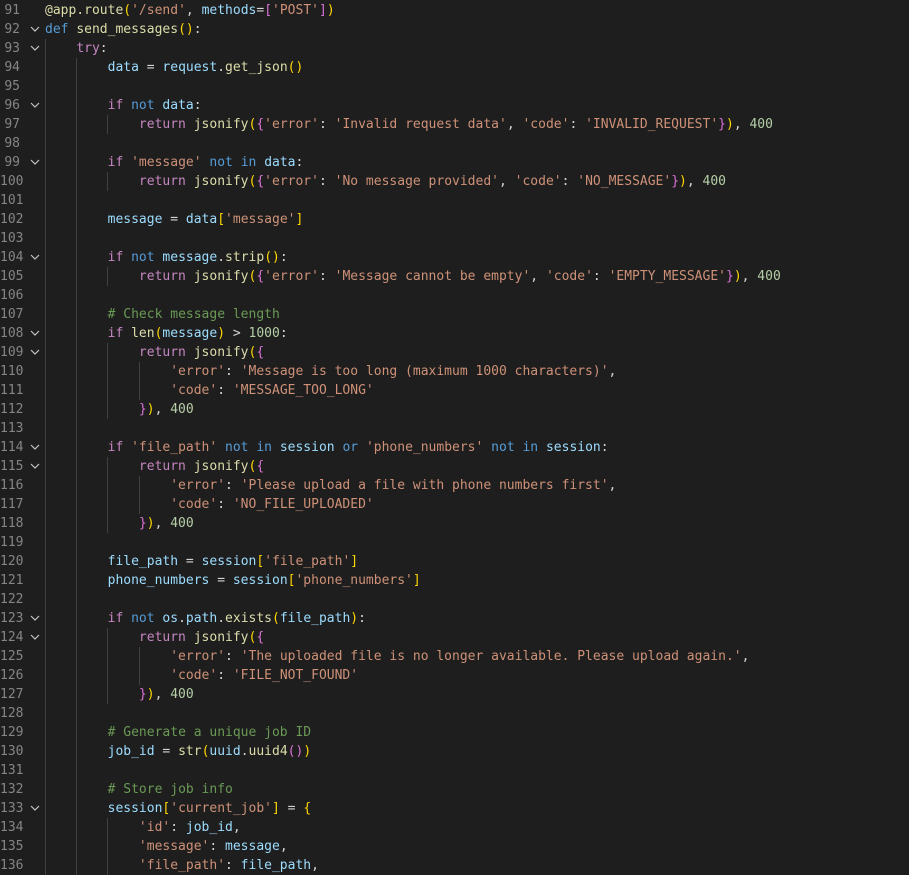  I want to click on code-line: 113, so click(454, 428).